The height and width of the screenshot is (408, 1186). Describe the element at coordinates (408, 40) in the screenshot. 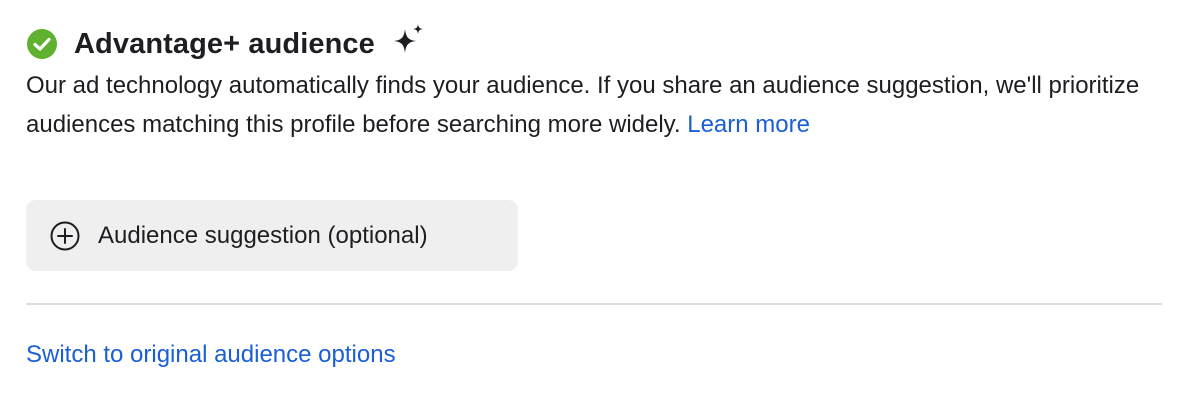

I see `sparkle-icon` at that location.